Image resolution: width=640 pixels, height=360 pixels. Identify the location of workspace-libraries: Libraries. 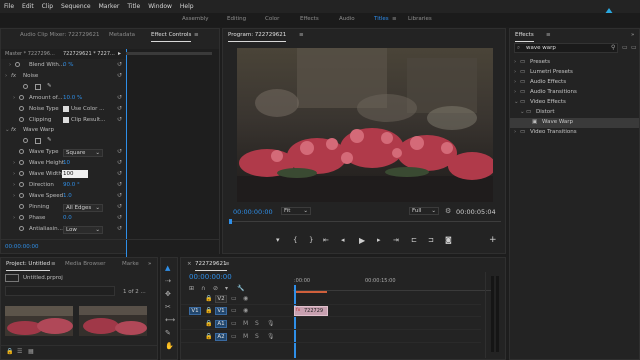
(420, 19).